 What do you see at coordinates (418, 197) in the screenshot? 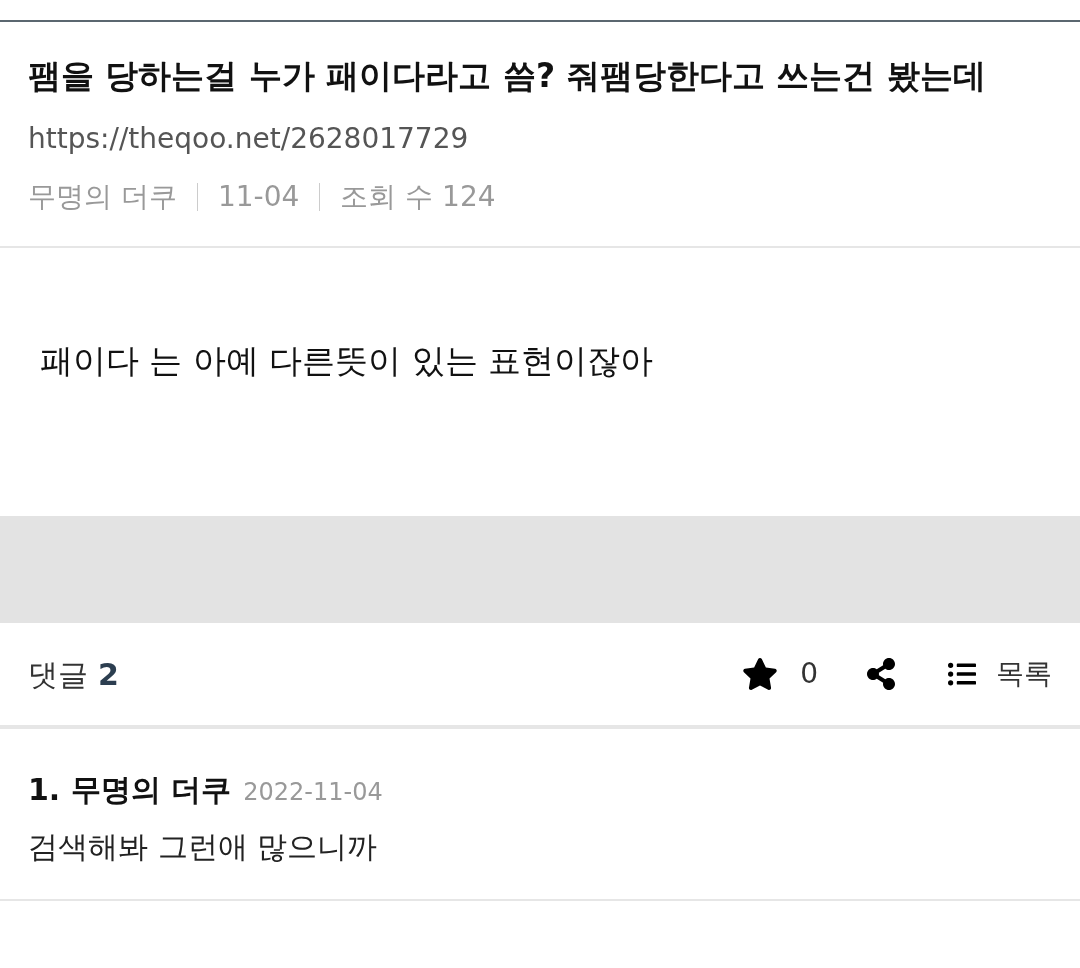
I see `view-count: 조회 수 124` at bounding box center [418, 197].